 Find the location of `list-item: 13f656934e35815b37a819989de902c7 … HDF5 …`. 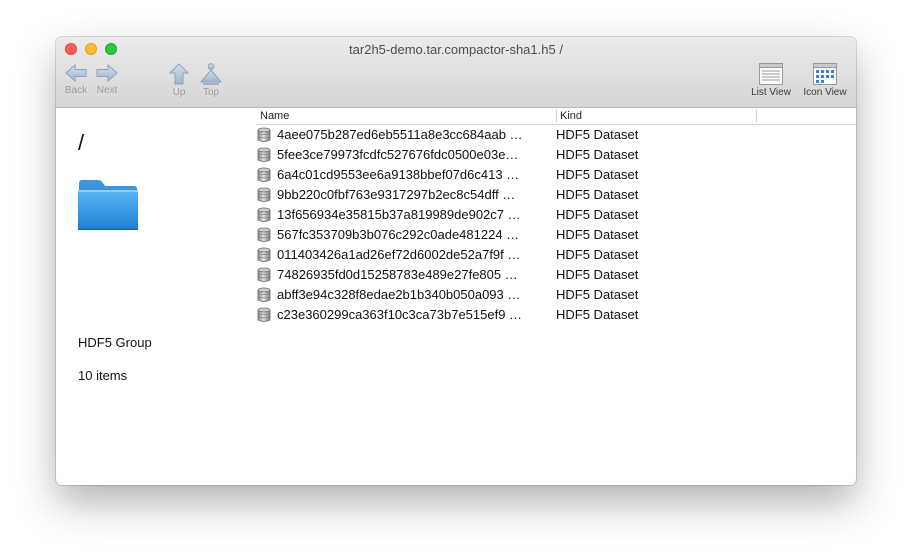

list-item: 13f656934e35815b37a819989de902c7 … HDF5 … is located at coordinates (556, 215).